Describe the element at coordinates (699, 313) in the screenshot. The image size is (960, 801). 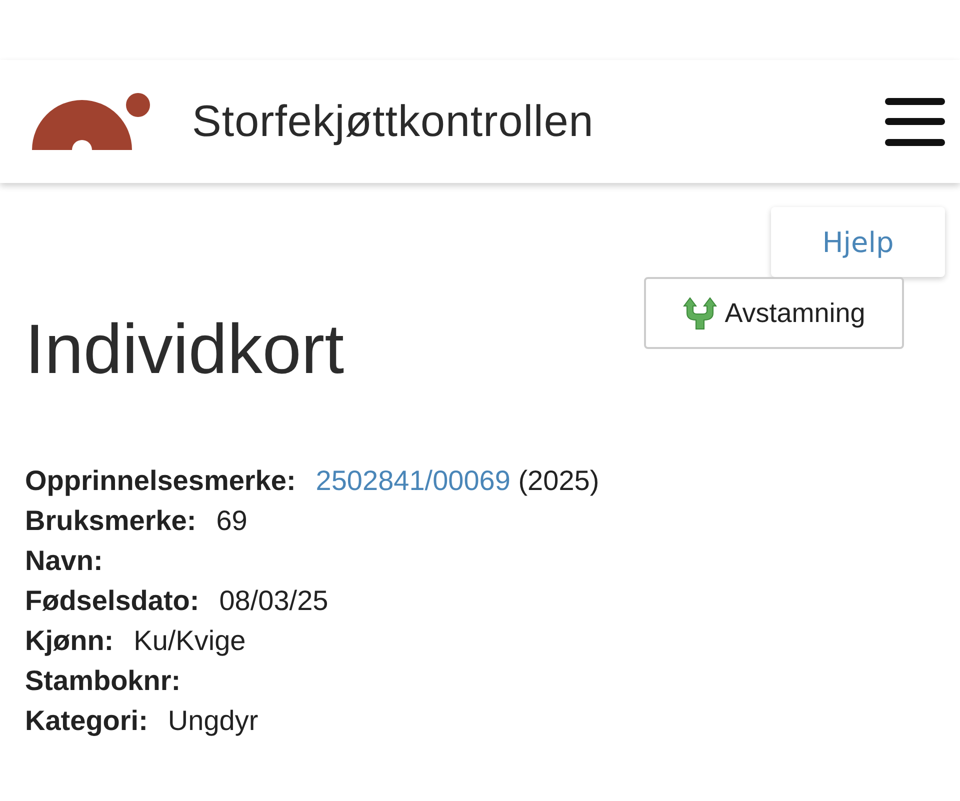
I see `fork-icon` at that location.